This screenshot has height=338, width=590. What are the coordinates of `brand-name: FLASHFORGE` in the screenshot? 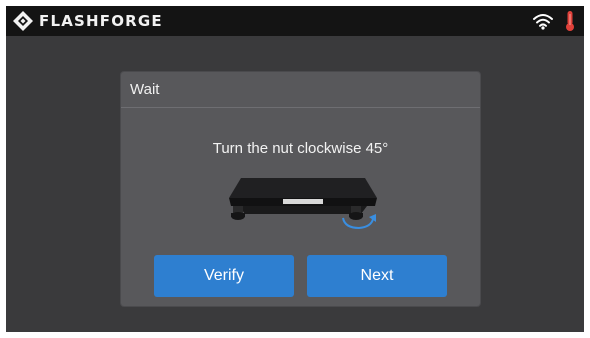 It's located at (101, 21).